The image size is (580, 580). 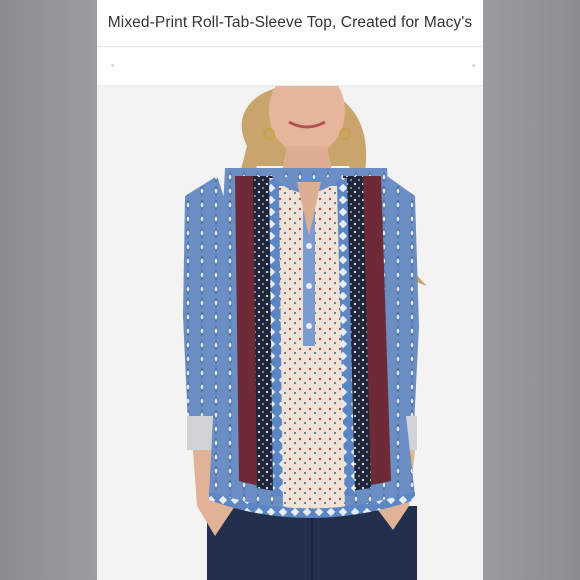 I want to click on toolbar-strip, so click(x=290, y=66).